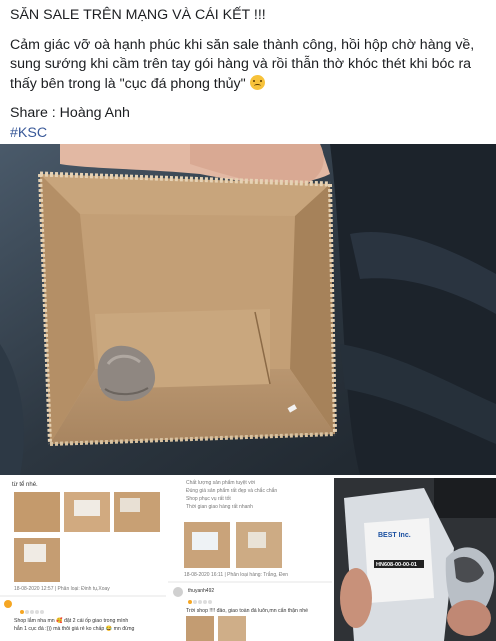 The height and width of the screenshot is (641, 496). What do you see at coordinates (83, 553) in the screenshot?
I see `review-left-thumbnails` at bounding box center [83, 553].